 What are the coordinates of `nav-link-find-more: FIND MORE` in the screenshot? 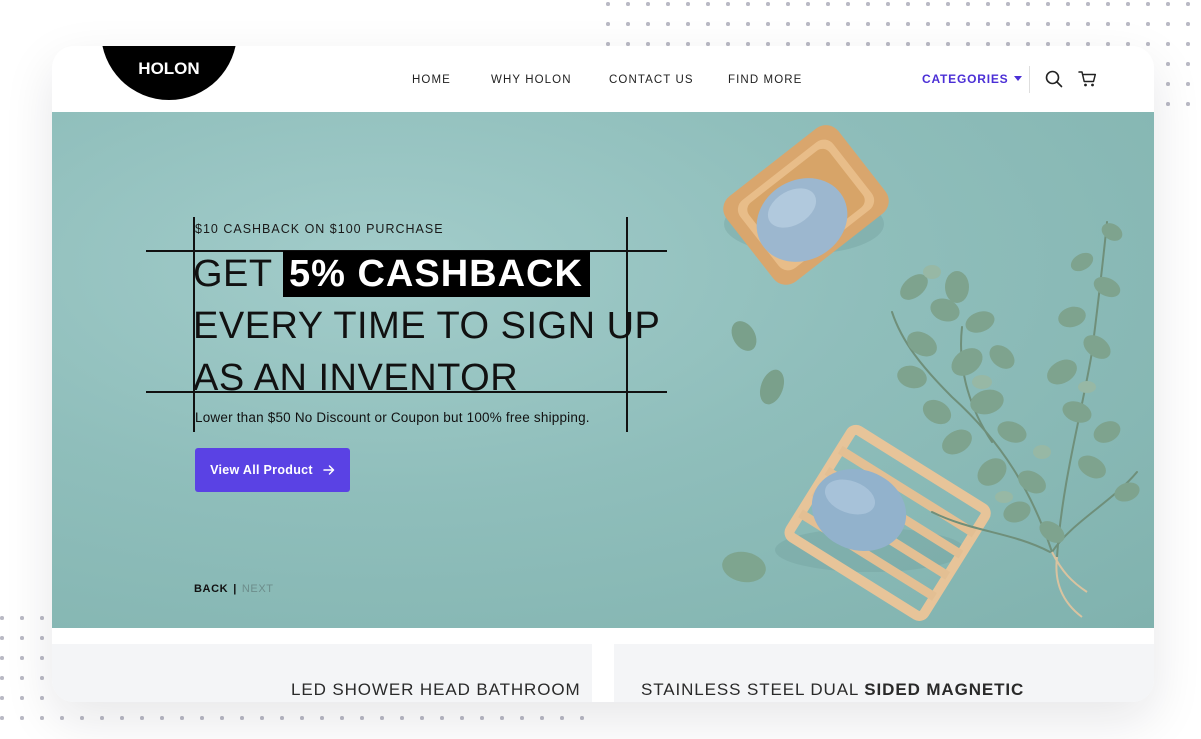 It's located at (765, 80).